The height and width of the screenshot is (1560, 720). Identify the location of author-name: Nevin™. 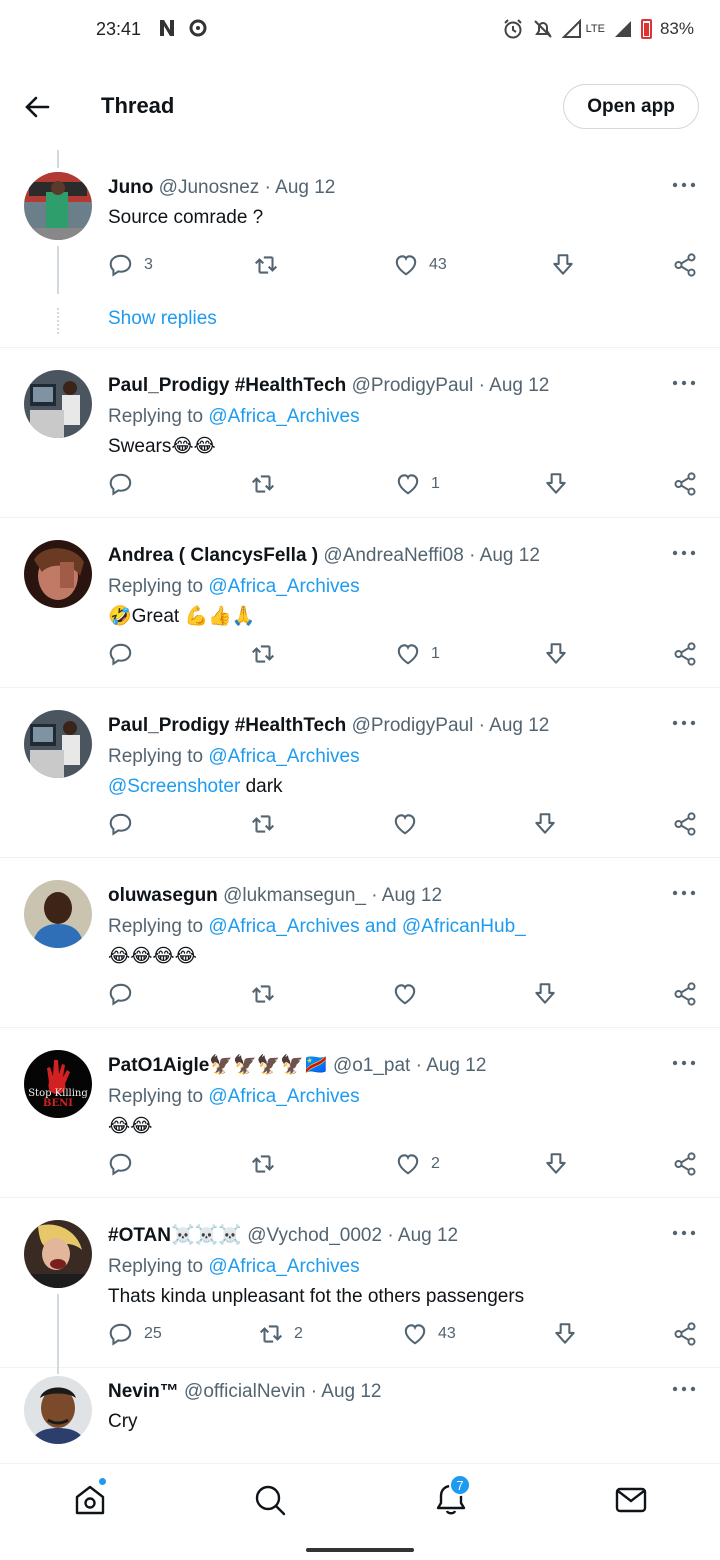
(143, 1391).